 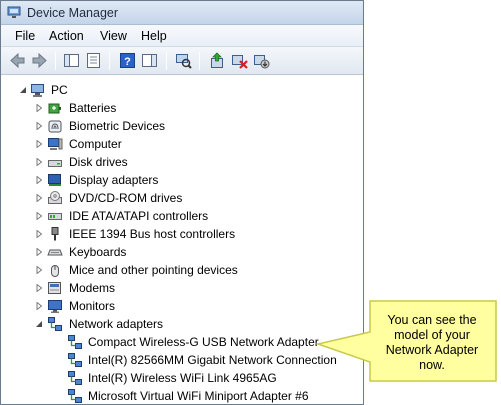 I want to click on category-dvd-cd-rom-drives: DVD/CD-ROM drives, so click(x=182, y=198).